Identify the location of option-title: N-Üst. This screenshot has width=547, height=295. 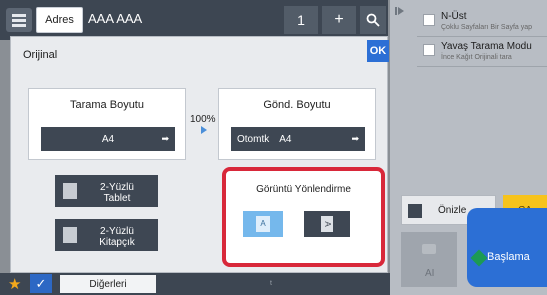
(454, 16).